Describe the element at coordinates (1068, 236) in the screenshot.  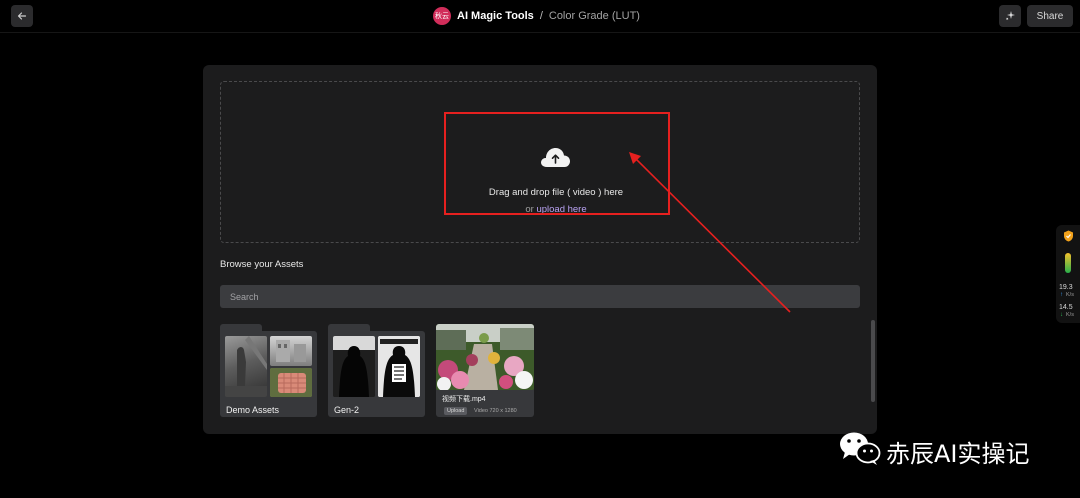
I see `shield-icon` at that location.